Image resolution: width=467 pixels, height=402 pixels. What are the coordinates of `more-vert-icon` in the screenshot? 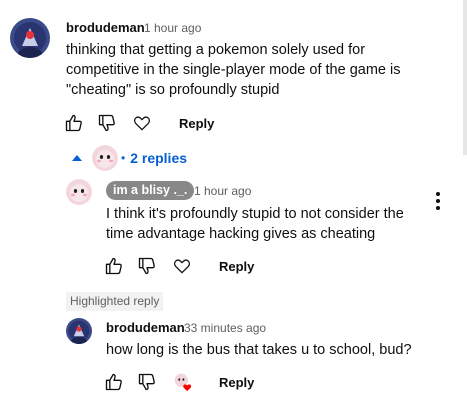 It's located at (438, 201).